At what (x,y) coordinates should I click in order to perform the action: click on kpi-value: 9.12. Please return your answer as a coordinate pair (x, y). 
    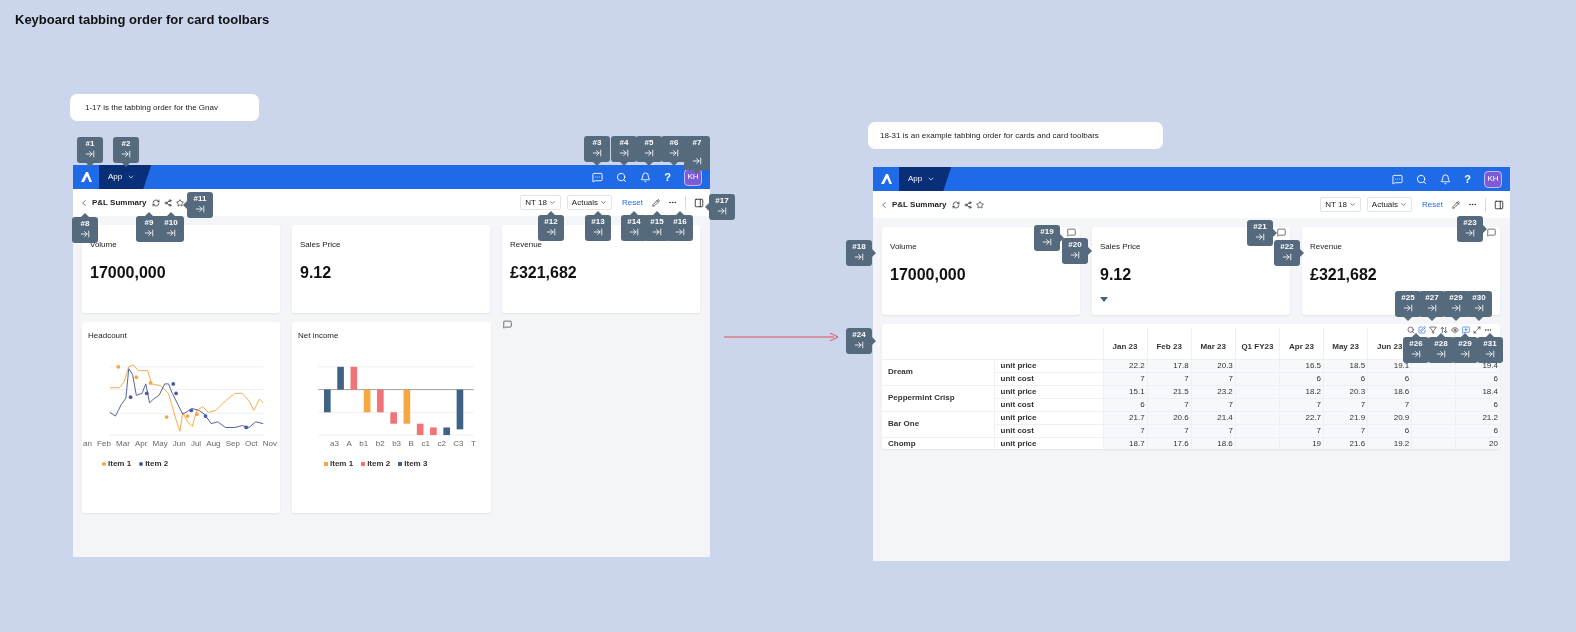
    Looking at the image, I should click on (1116, 275).